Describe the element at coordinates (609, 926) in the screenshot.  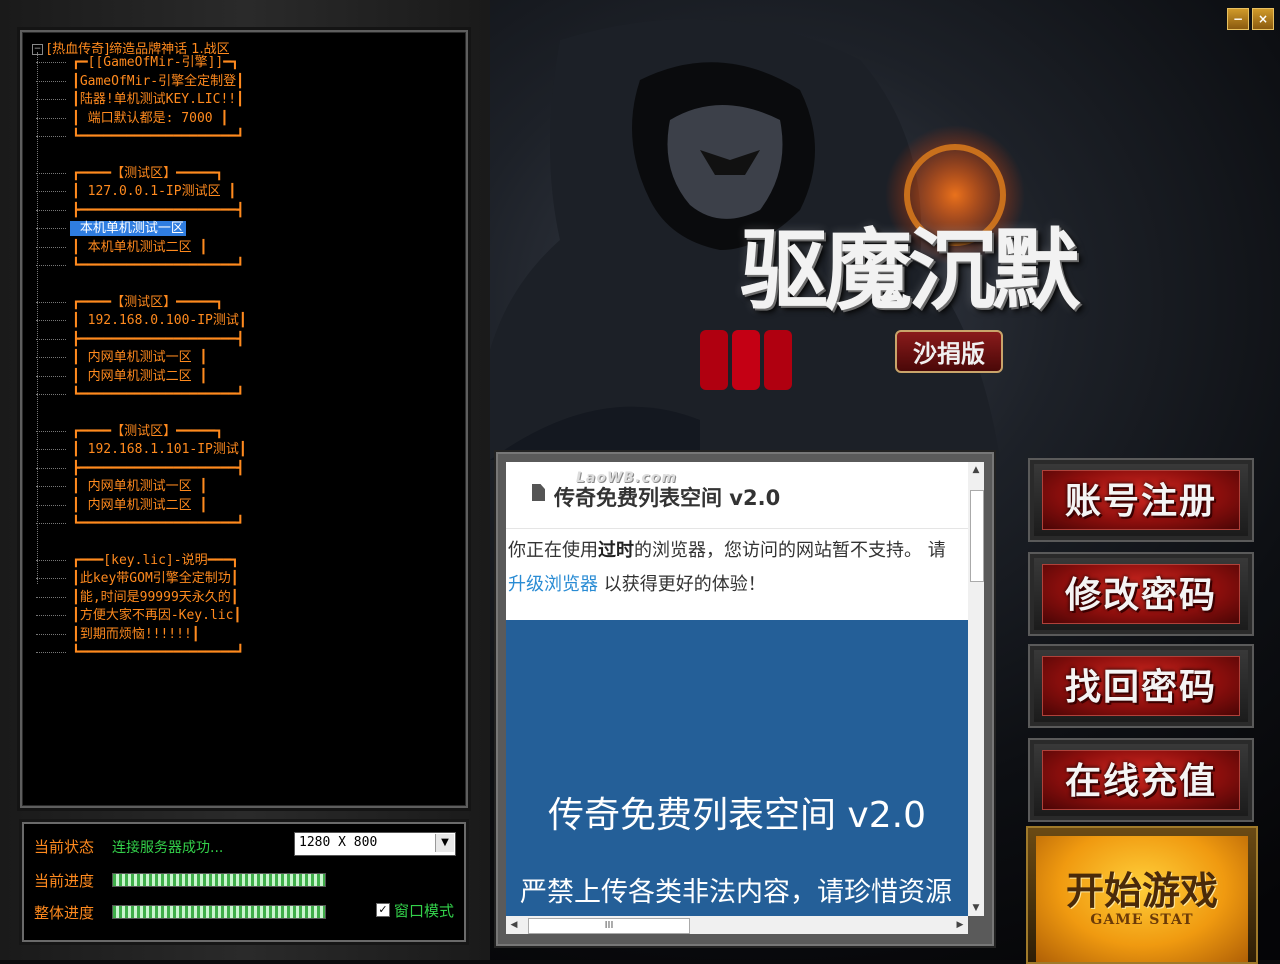
I see `horizontal-scroll-thumb: III` at that location.